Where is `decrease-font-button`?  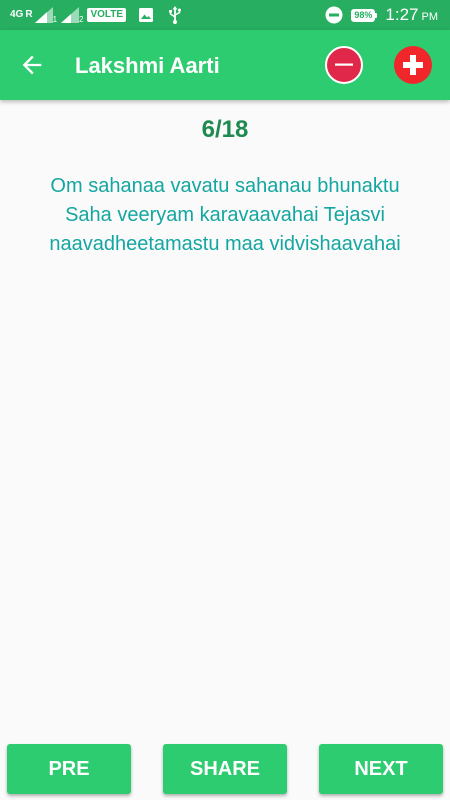
decrease-font-button is located at coordinates (344, 65).